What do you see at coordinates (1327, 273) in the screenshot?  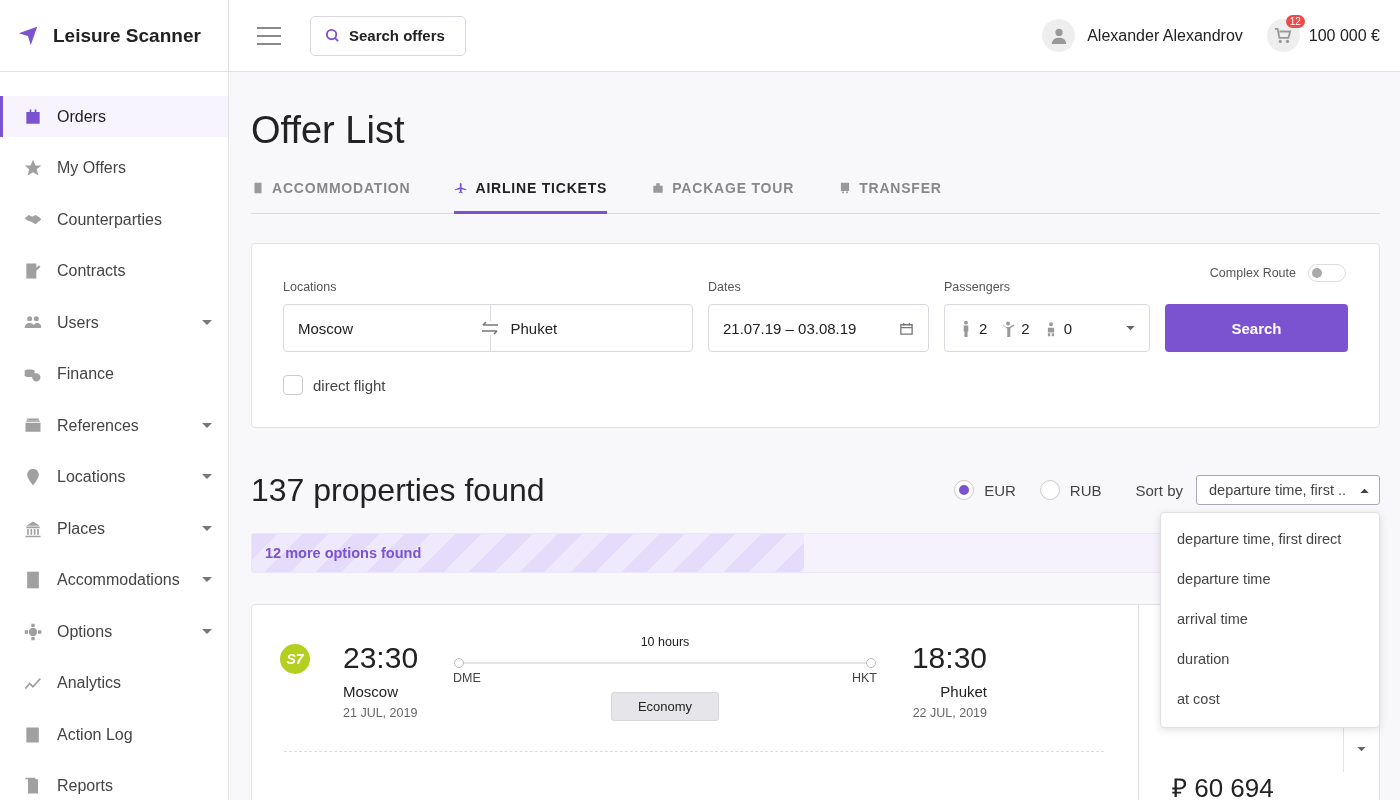 I see `complex-route-toggle` at bounding box center [1327, 273].